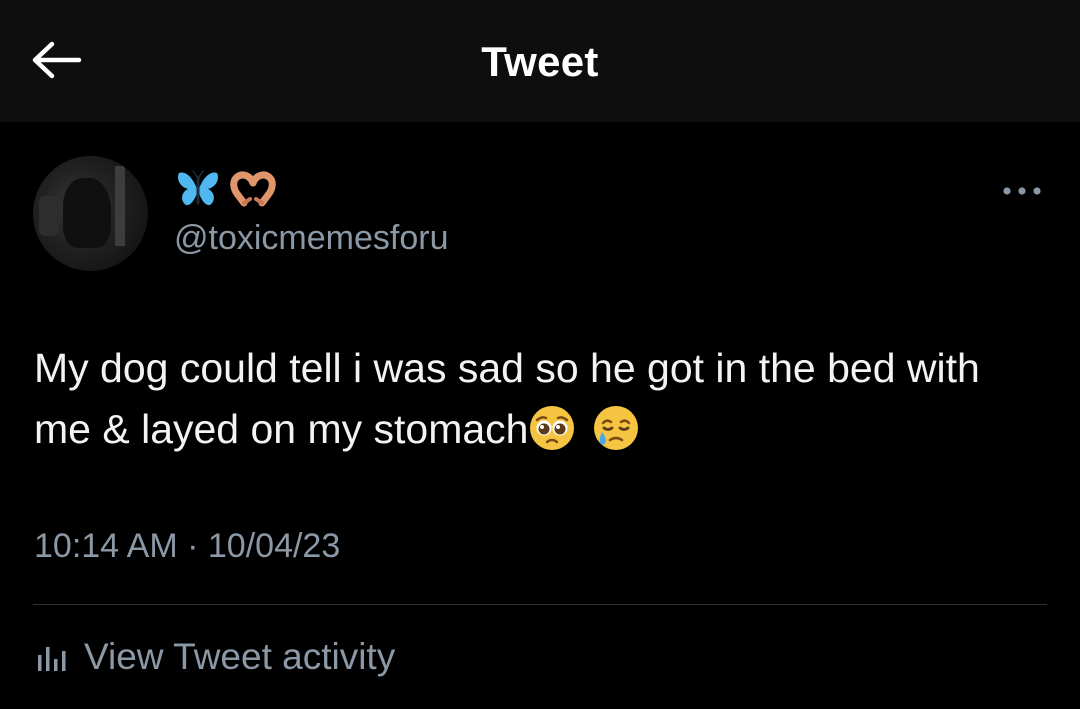  Describe the element at coordinates (616, 428) in the screenshot. I see `smiling-face-with-tear-emoji-icon` at that location.